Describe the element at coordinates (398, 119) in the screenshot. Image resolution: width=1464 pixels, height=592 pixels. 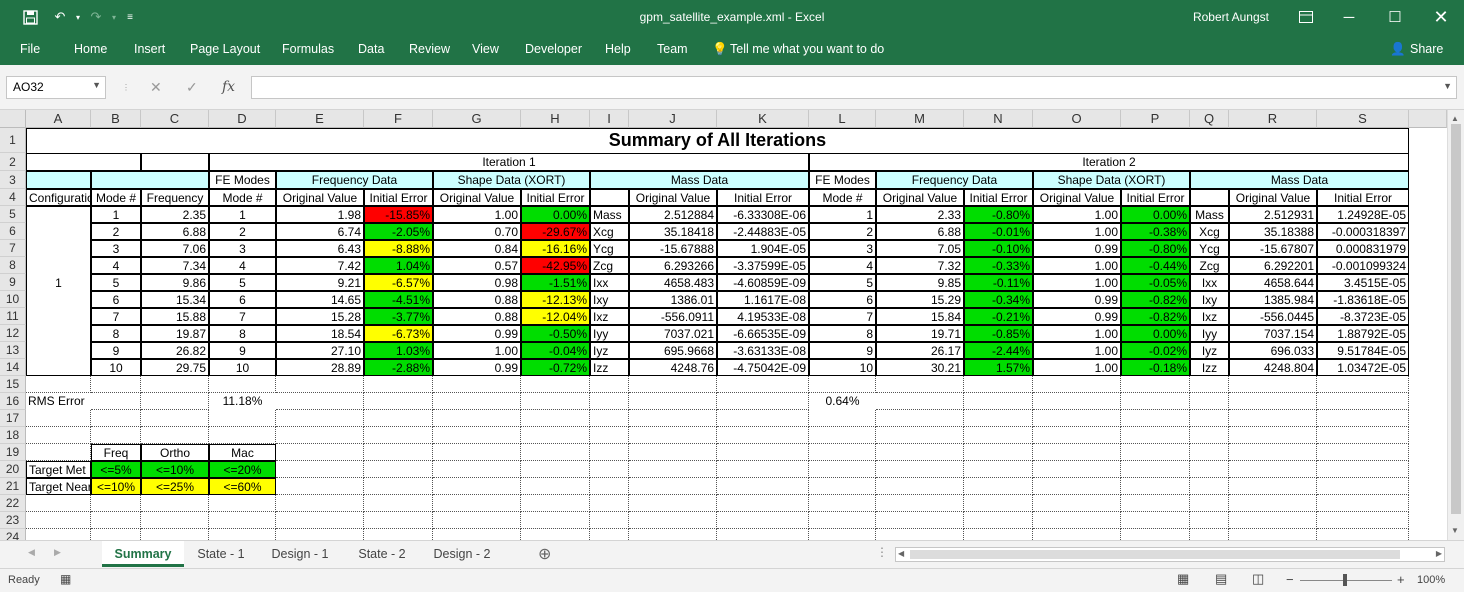
I see `column-header: F` at that location.